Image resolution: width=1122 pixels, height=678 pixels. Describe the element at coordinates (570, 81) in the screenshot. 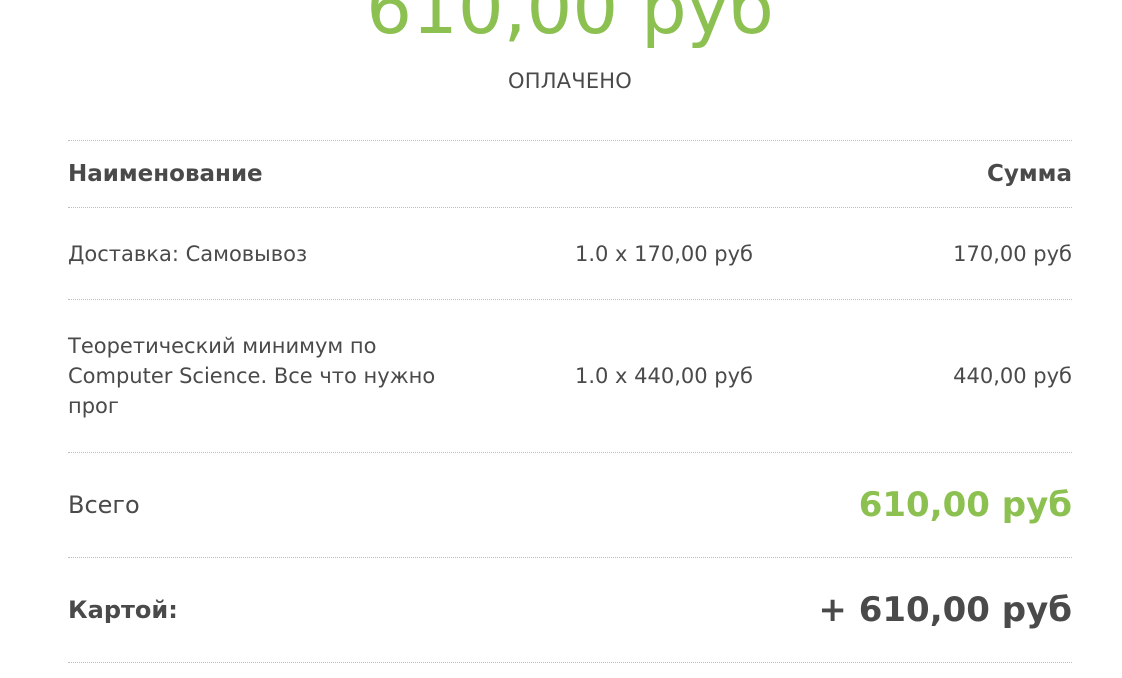

I see `payment-status: ОПЛАЧЕНО` at that location.